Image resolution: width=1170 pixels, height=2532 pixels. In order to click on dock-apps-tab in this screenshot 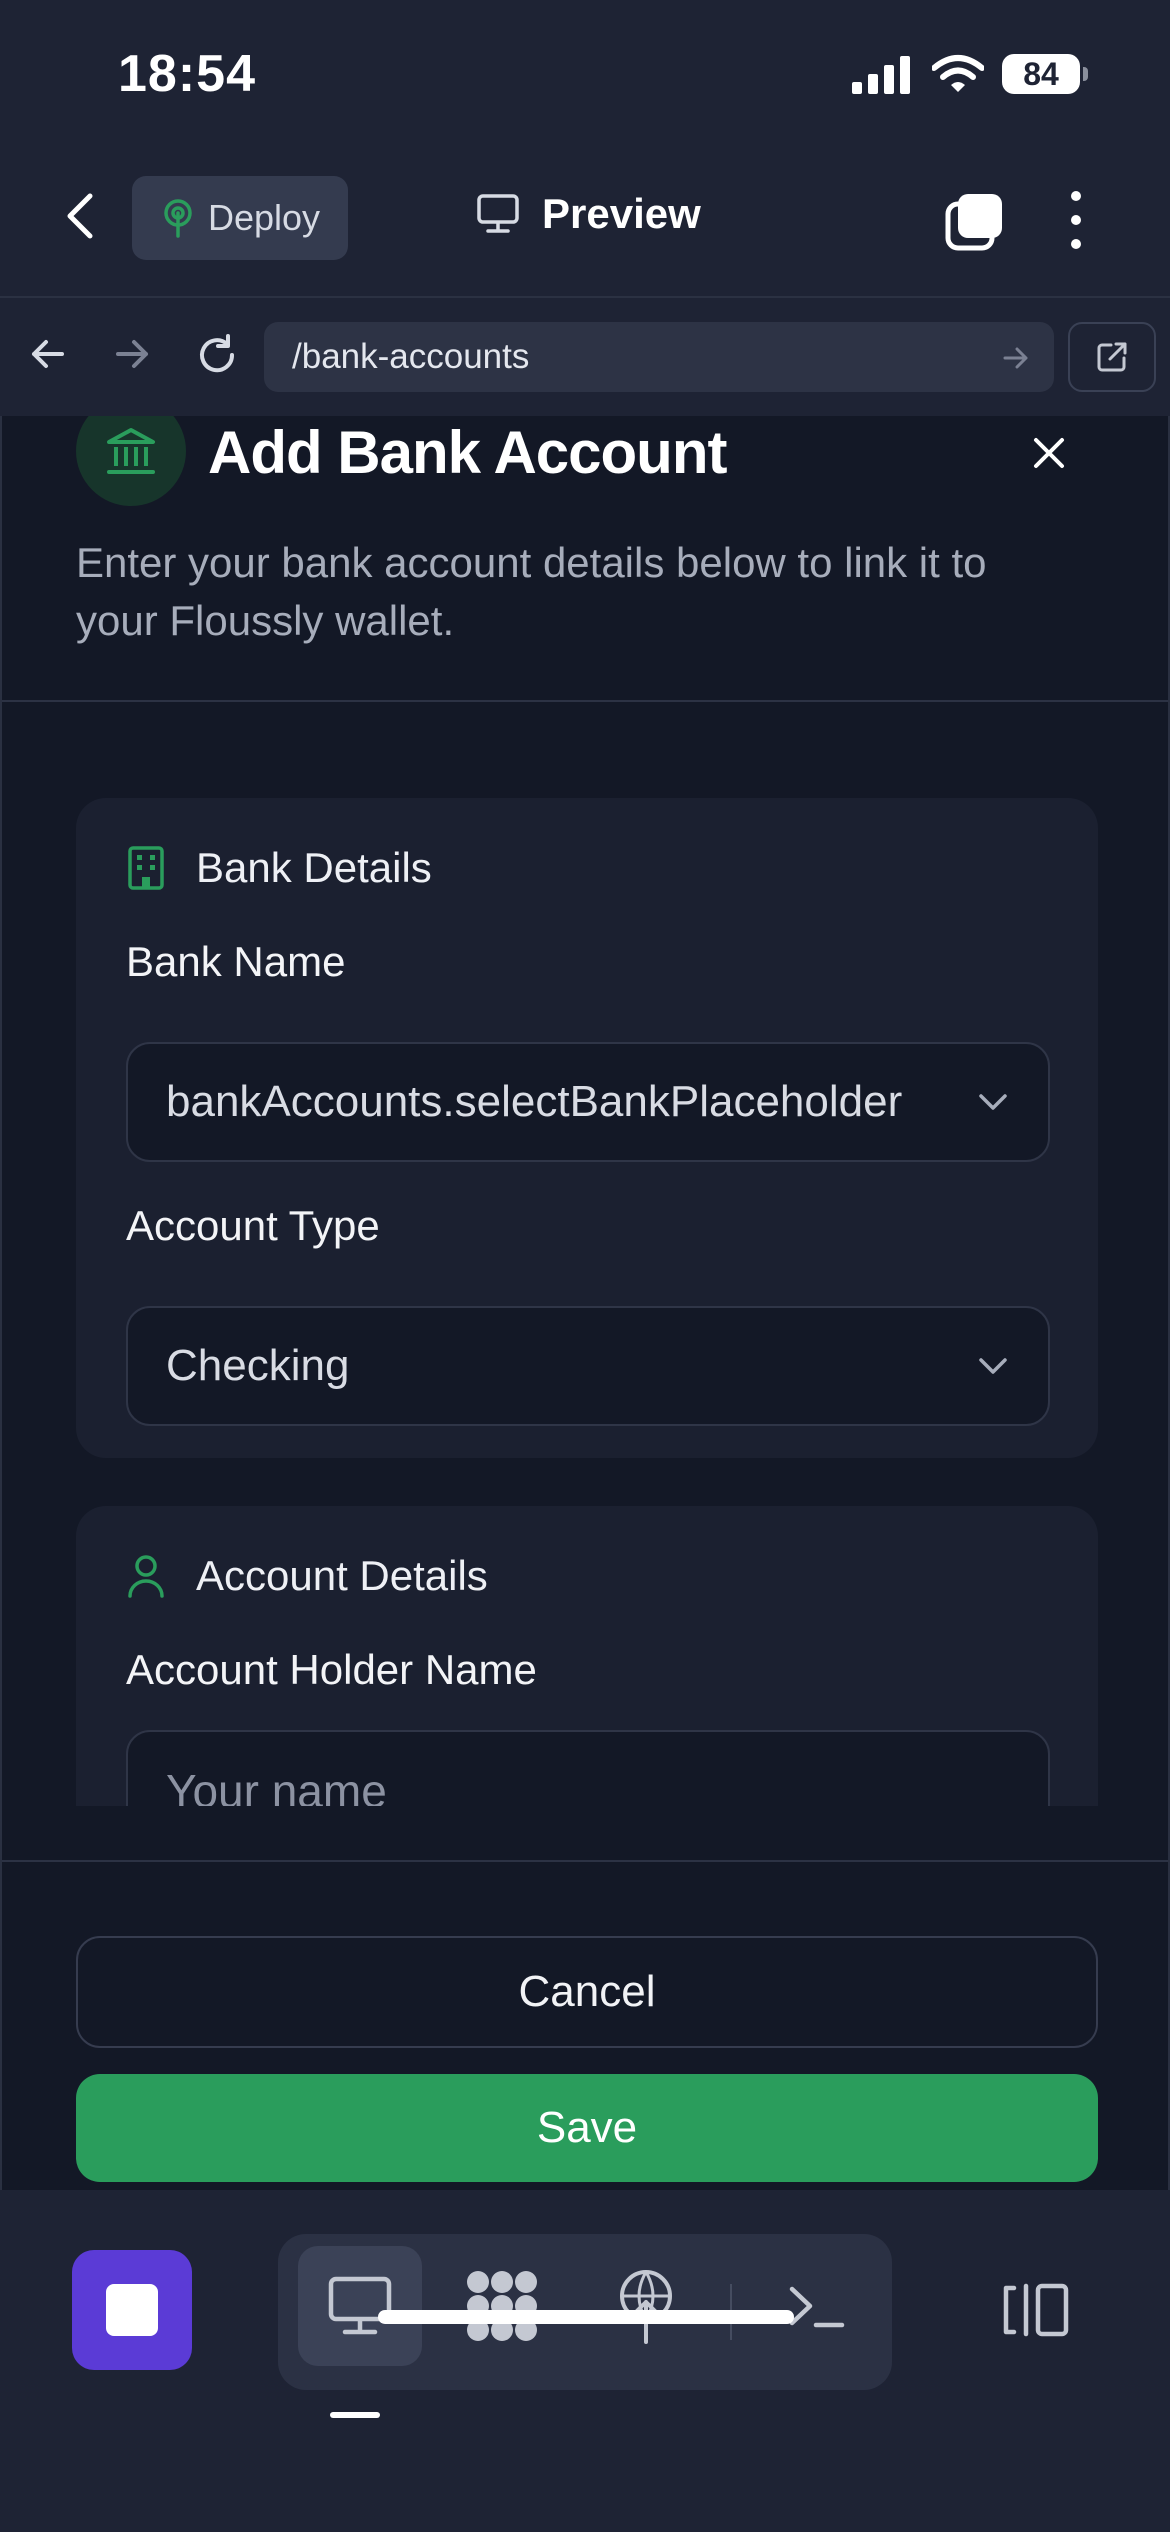, I will do `click(502, 2306)`.